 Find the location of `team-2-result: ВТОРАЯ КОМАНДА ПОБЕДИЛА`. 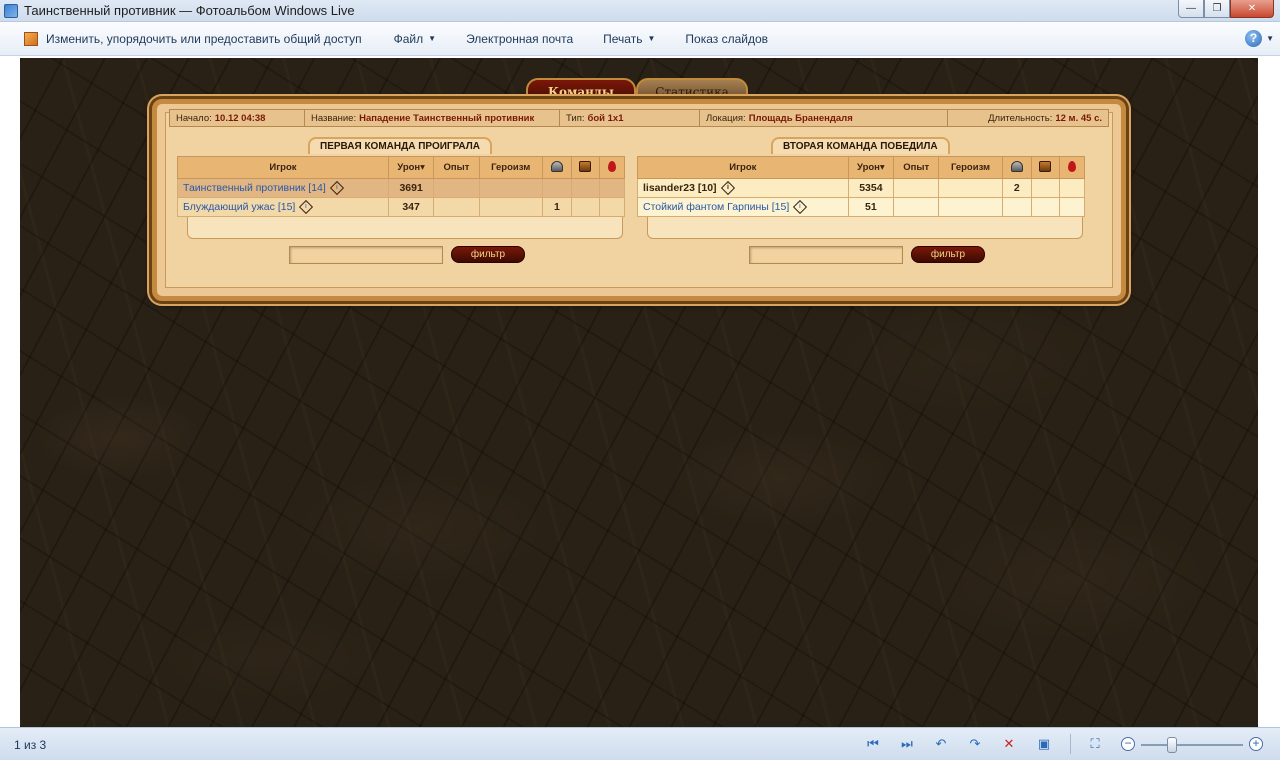

team-2-result: ВТОРАЯ КОМАНДА ПОБЕДИЛА is located at coordinates (860, 145).